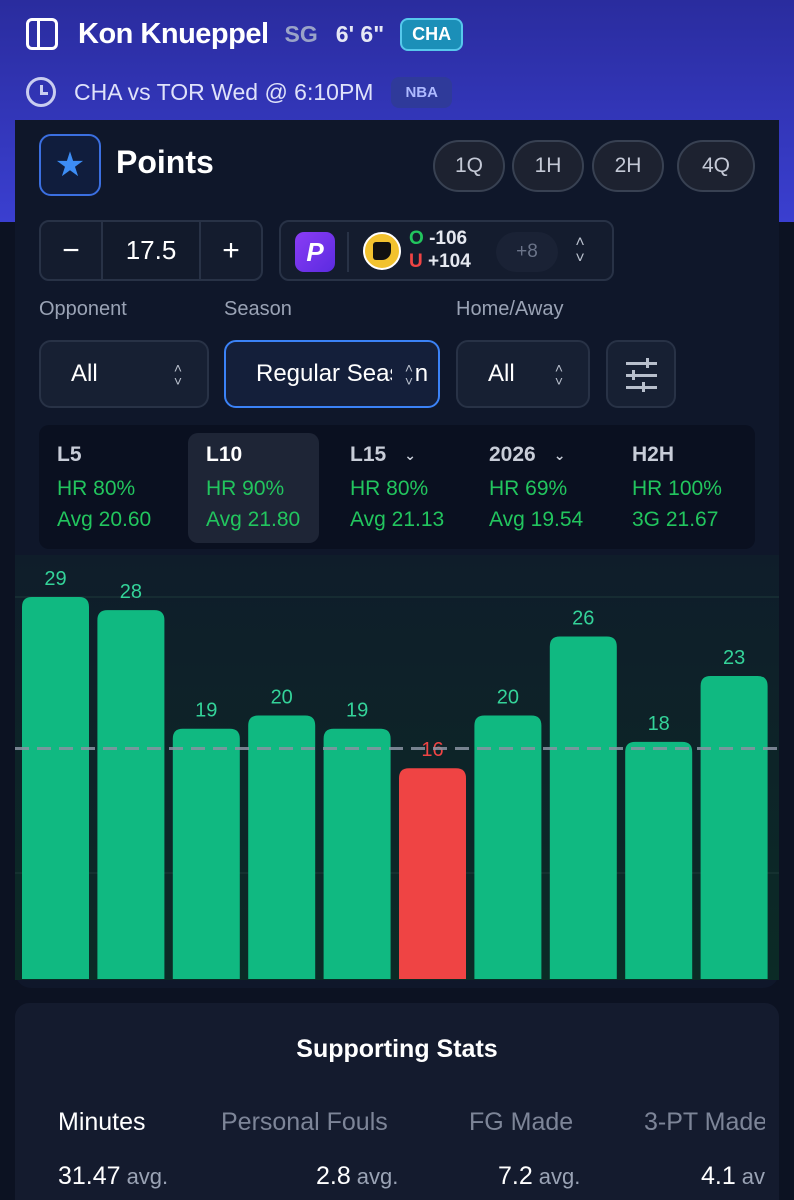 Image resolution: width=794 pixels, height=1200 pixels. What do you see at coordinates (301, 33) in the screenshot?
I see `player-position: SG` at bounding box center [301, 33].